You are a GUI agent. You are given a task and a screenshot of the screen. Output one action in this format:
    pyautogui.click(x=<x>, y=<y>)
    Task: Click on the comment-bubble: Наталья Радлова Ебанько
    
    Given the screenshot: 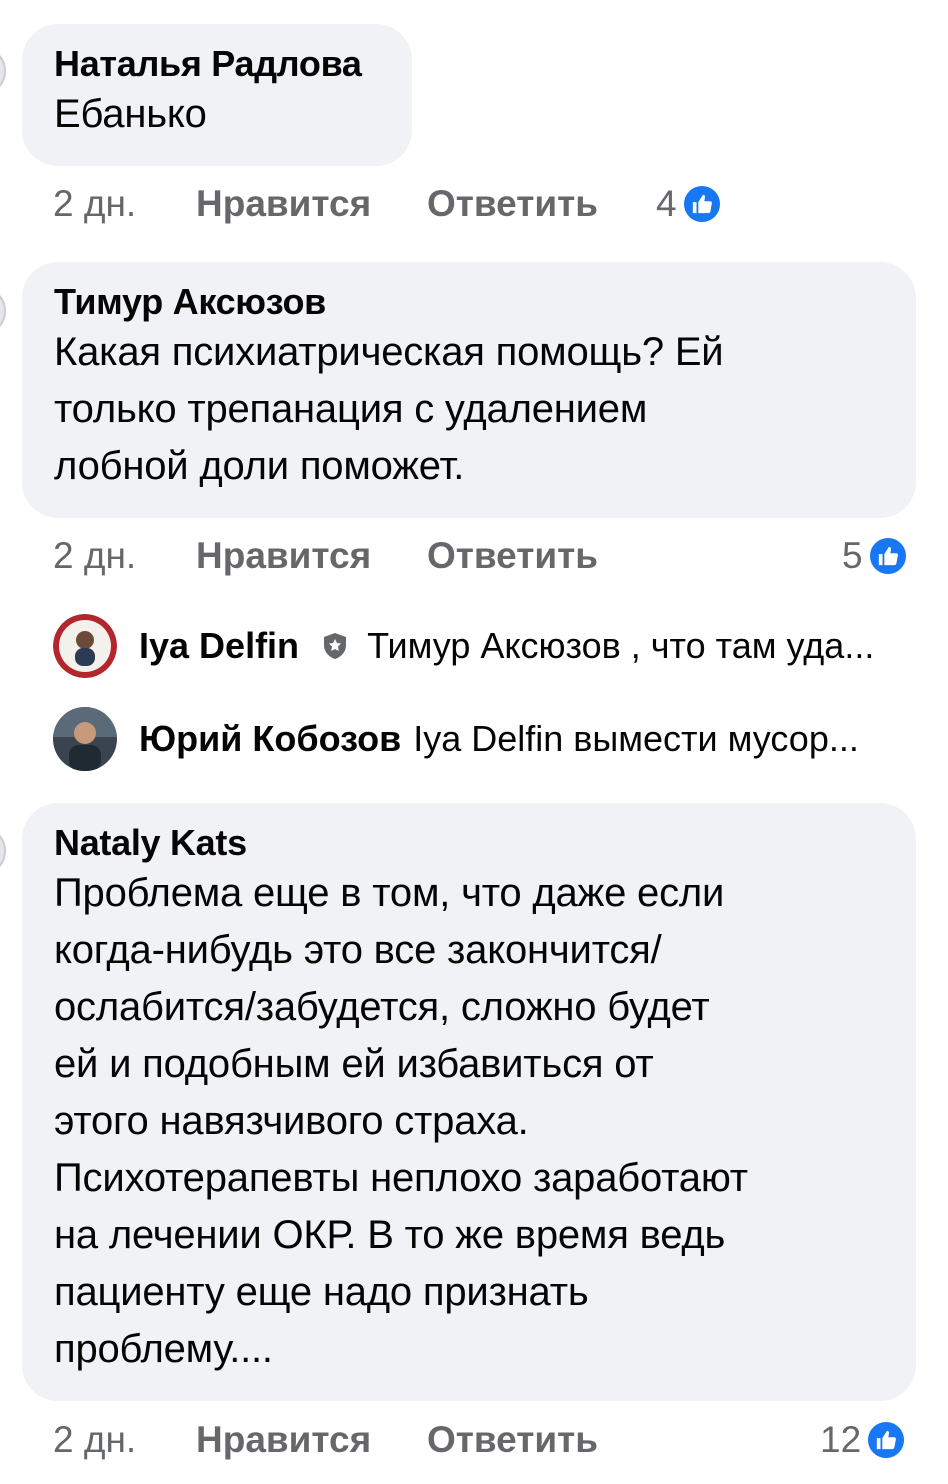 What is the action you would take?
    pyautogui.click(x=217, y=95)
    